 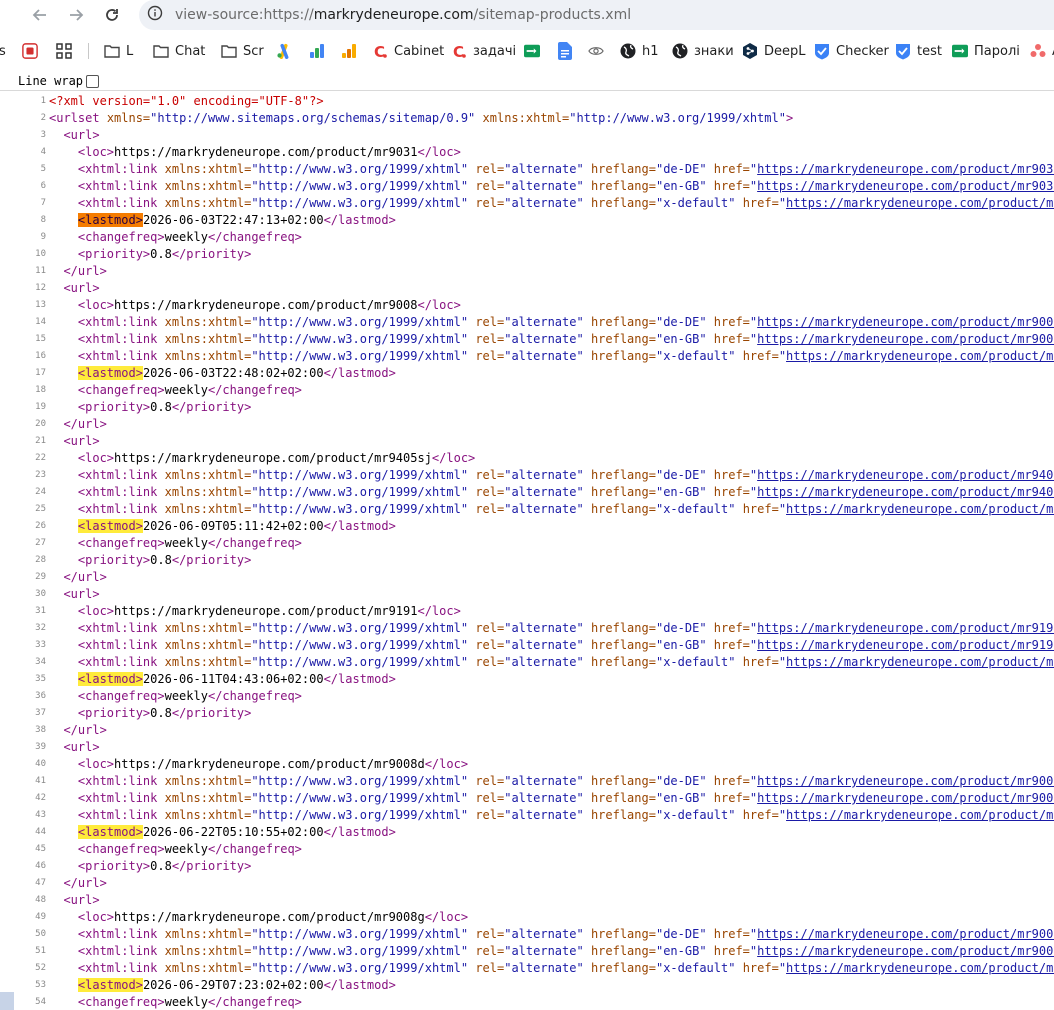 What do you see at coordinates (393, 15) in the screenshot?
I see `url-domain: markrydeneurope.com` at bounding box center [393, 15].